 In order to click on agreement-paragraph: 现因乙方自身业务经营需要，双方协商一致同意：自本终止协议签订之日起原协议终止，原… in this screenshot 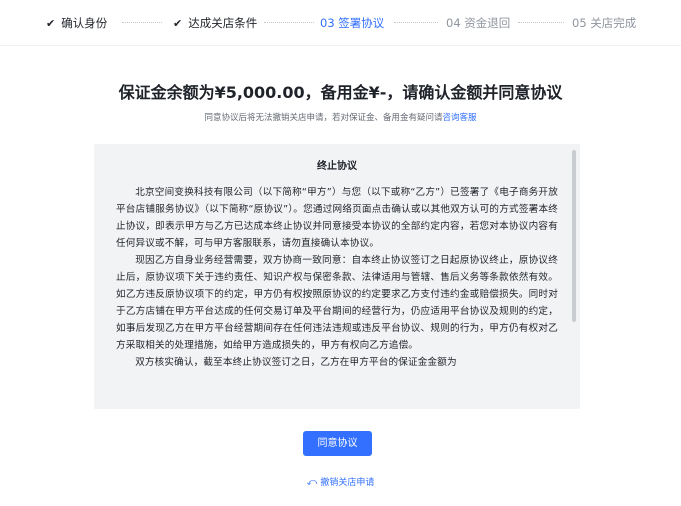, I will do `click(337, 303)`.